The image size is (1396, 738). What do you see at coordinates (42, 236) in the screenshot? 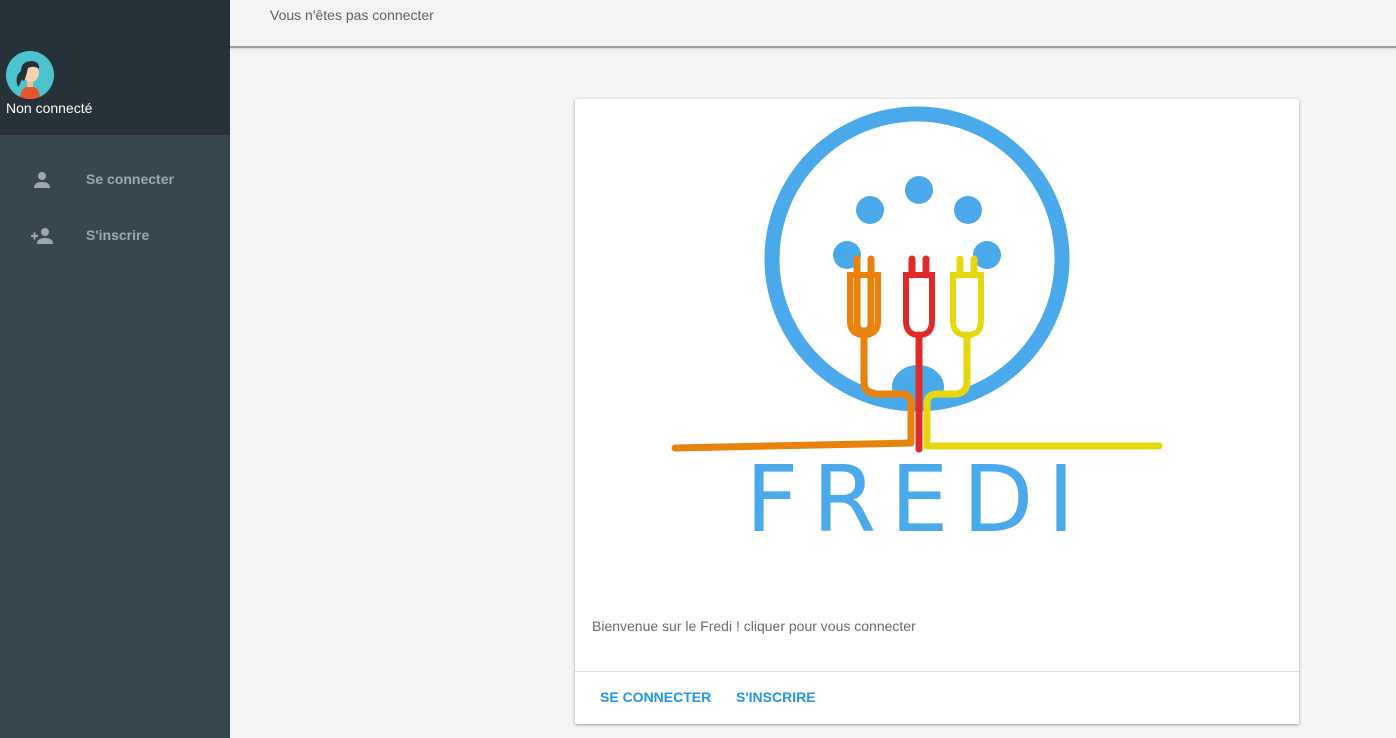
I see `person-add-icon` at bounding box center [42, 236].